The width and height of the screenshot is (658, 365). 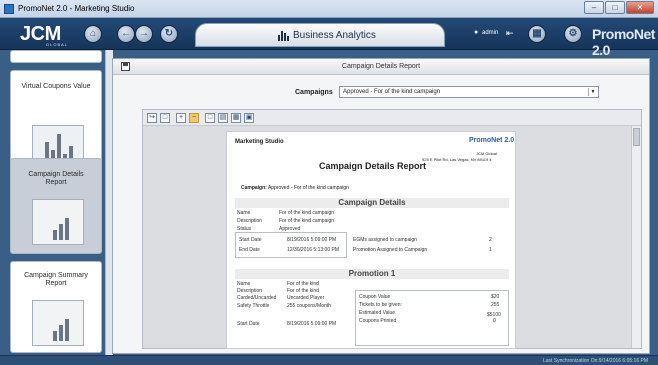 I want to click on report-panel-title: Campaign Details Report, so click(x=381, y=66).